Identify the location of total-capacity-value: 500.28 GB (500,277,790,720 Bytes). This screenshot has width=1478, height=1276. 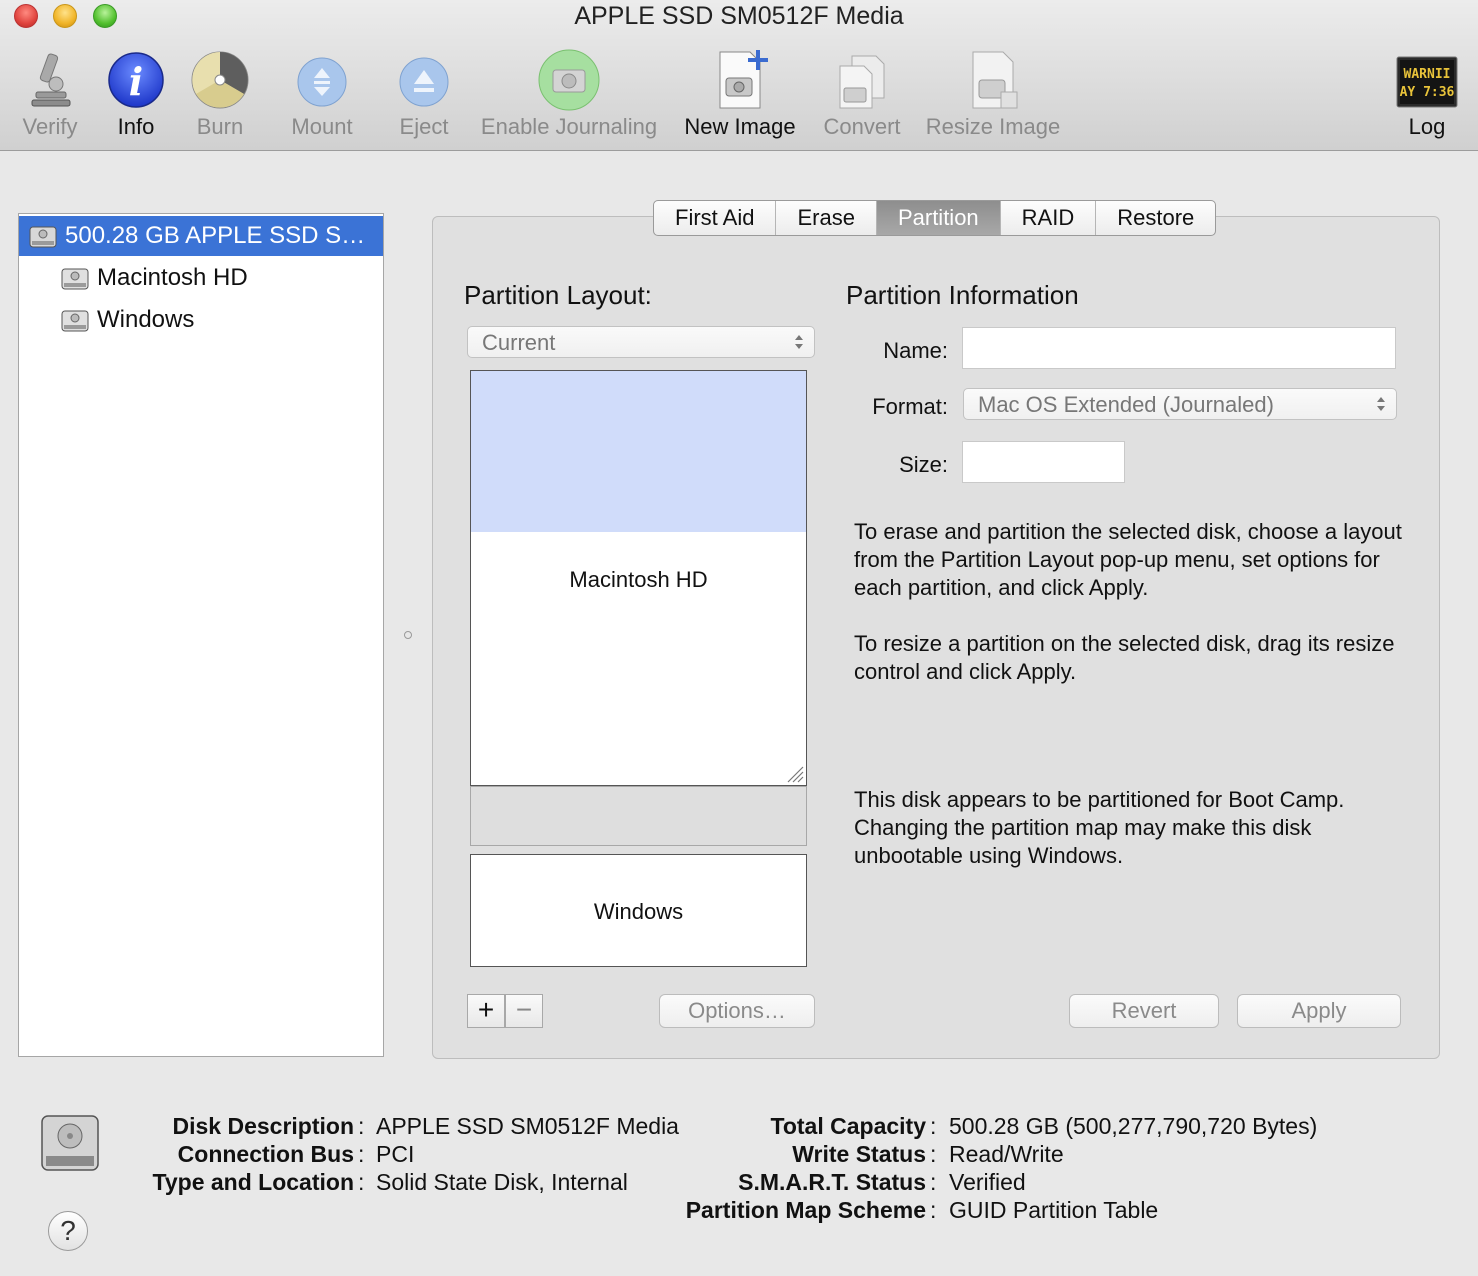
(1133, 1126).